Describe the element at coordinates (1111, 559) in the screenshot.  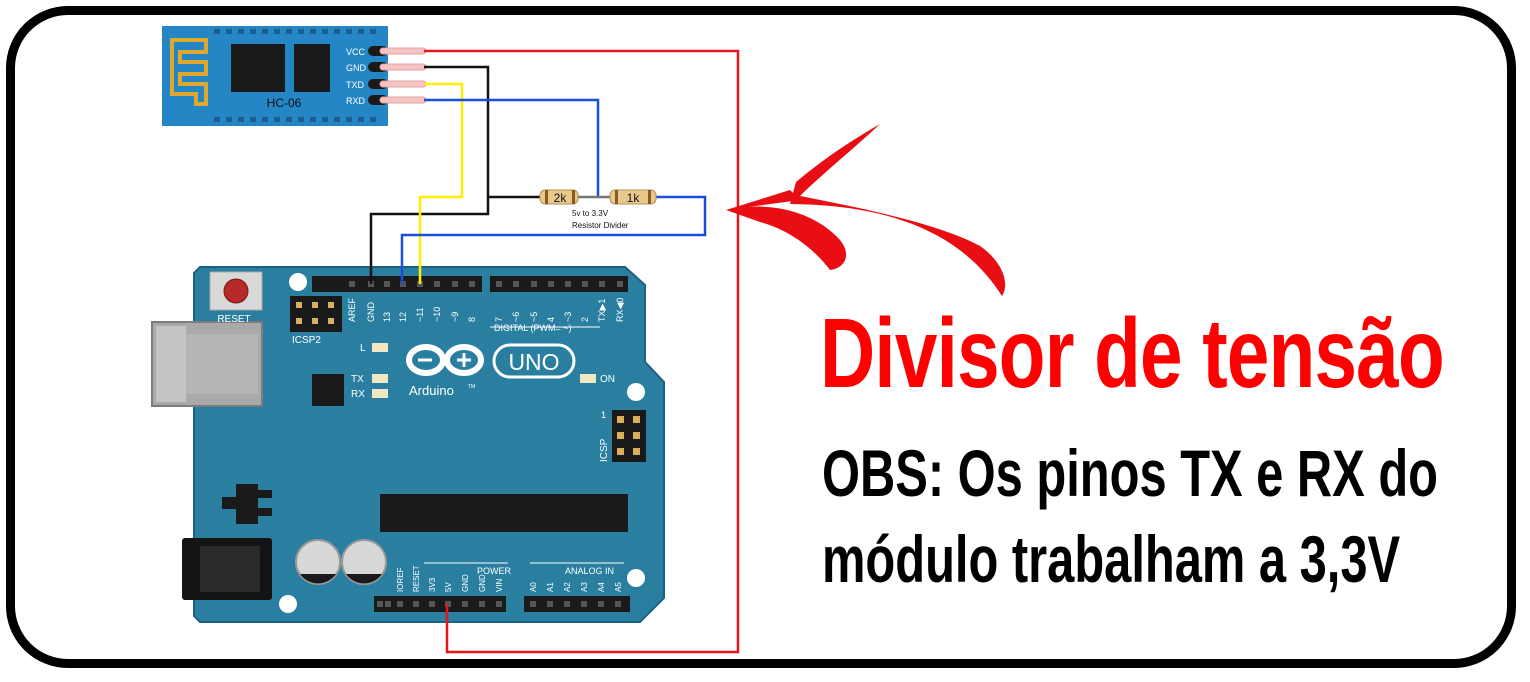
I see `note-line-2: módulo trabalham a 3,3V` at that location.